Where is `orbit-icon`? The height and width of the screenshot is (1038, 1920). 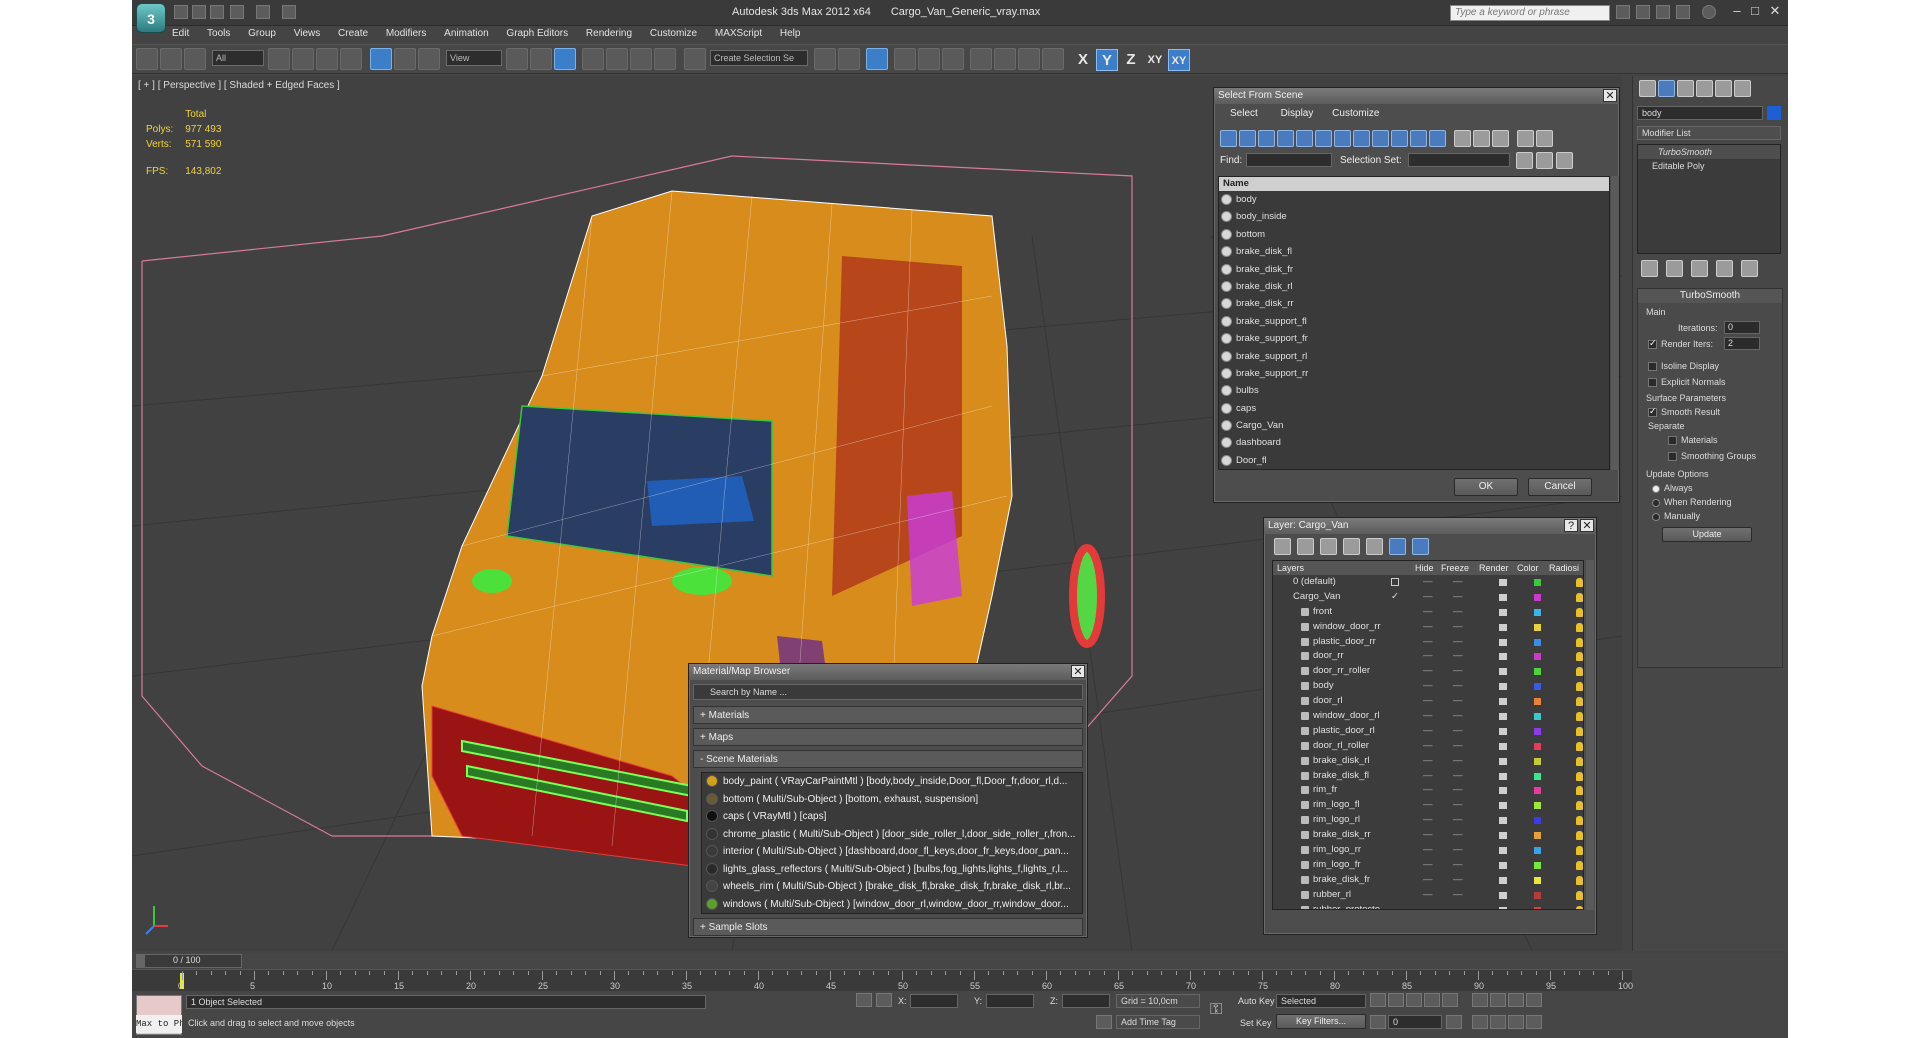
orbit-icon is located at coordinates (1516, 1022).